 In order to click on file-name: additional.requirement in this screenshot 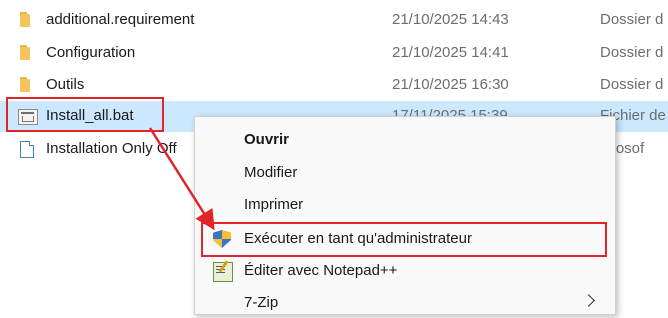, I will do `click(120, 19)`.